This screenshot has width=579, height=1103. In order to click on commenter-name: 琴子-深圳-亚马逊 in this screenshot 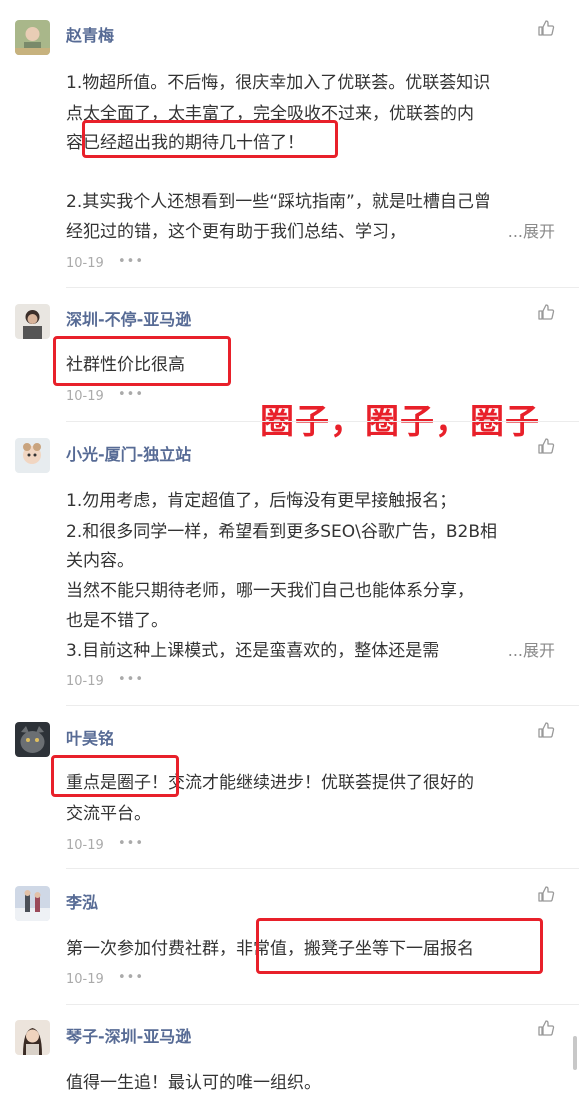, I will do `click(128, 1035)`.